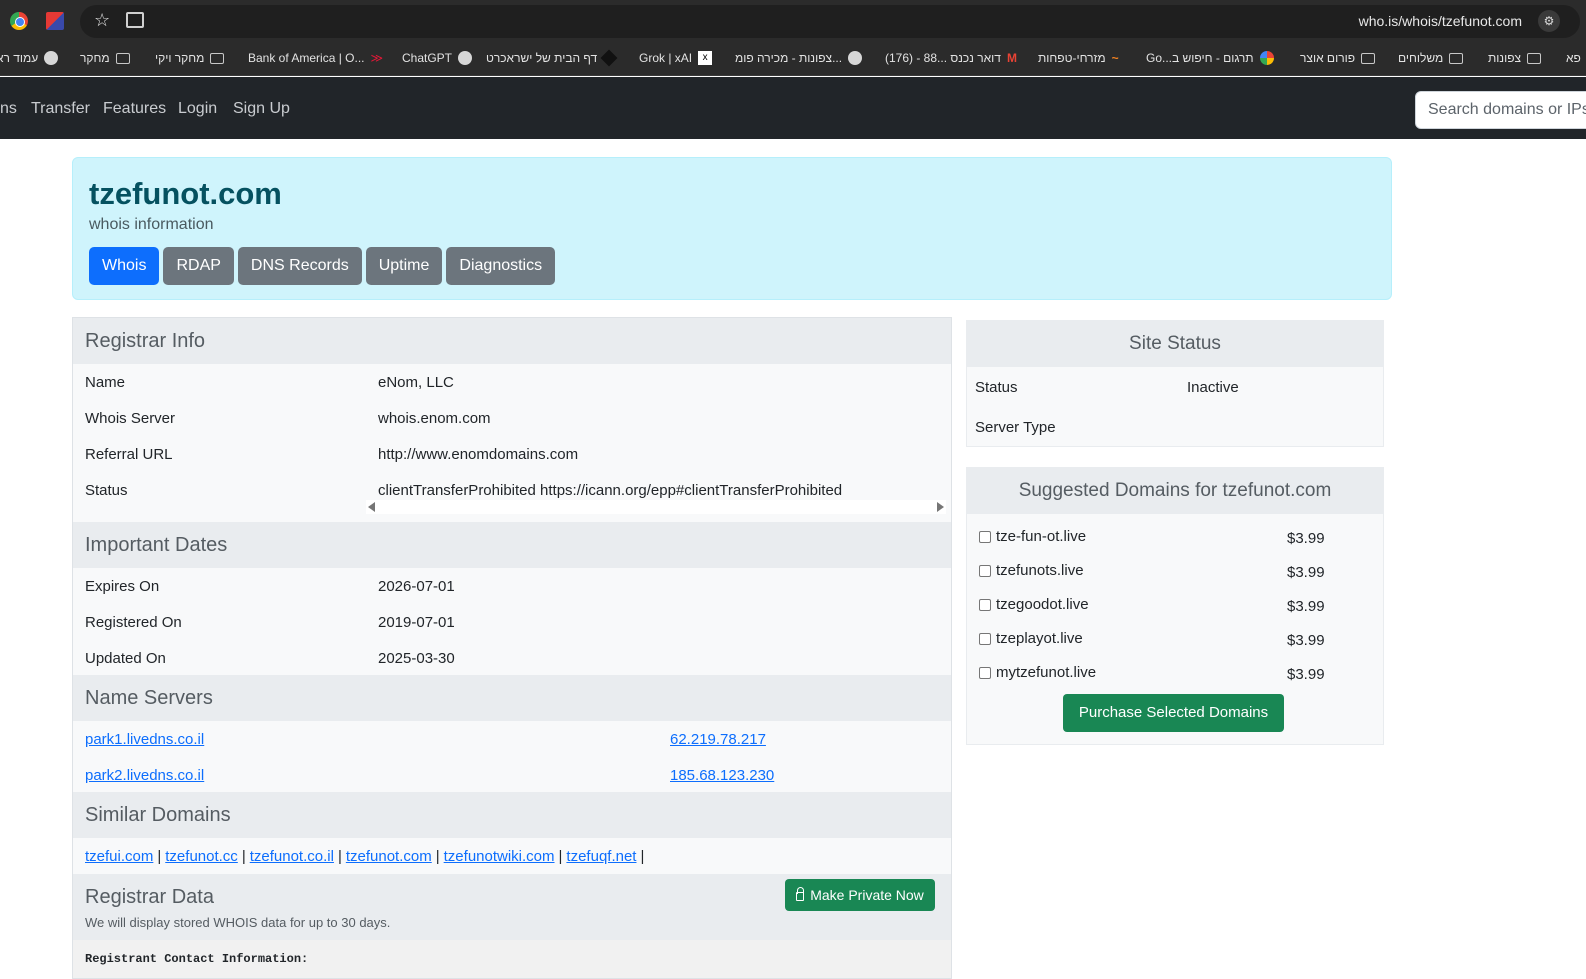 The height and width of the screenshot is (979, 1586). Describe the element at coordinates (404, 266) in the screenshot. I see `tab-uptime: Uptime` at that location.